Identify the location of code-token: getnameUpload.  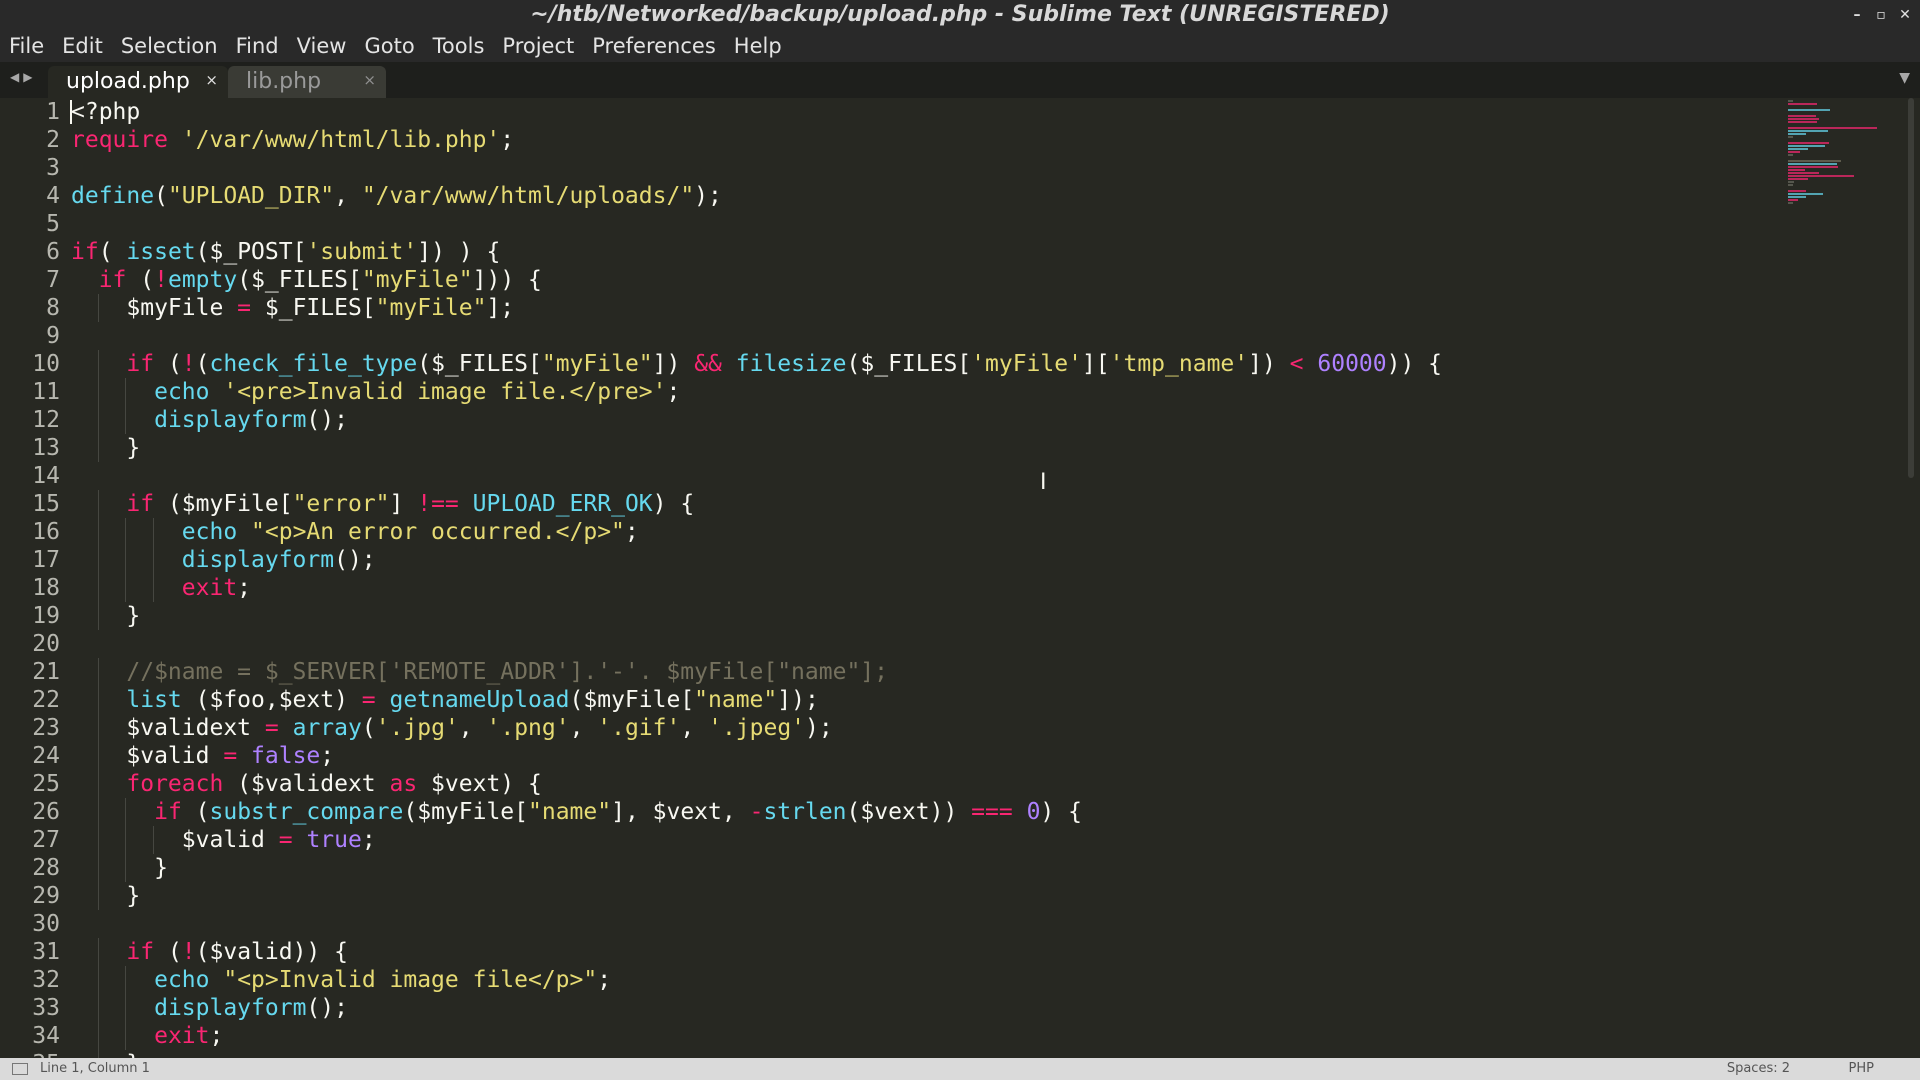
(479, 700).